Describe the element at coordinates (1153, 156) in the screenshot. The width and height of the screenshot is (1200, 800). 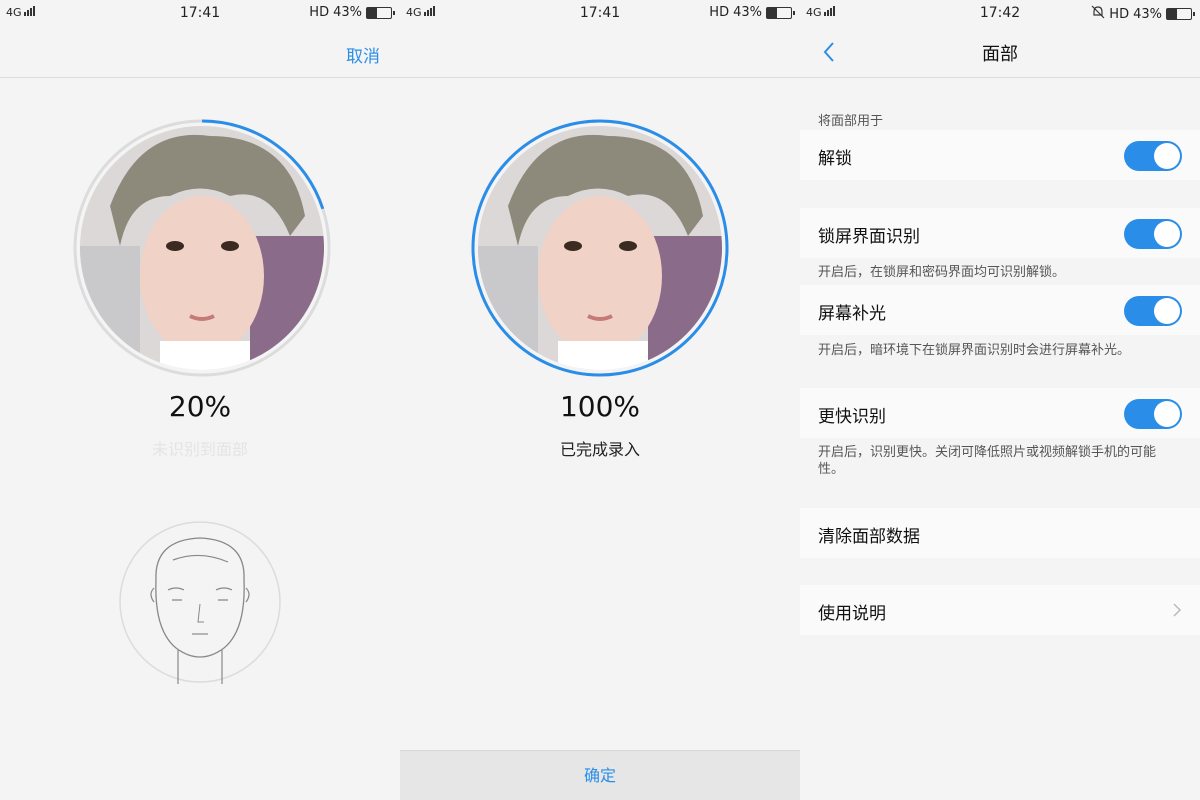
I see `unlock-toggle` at that location.